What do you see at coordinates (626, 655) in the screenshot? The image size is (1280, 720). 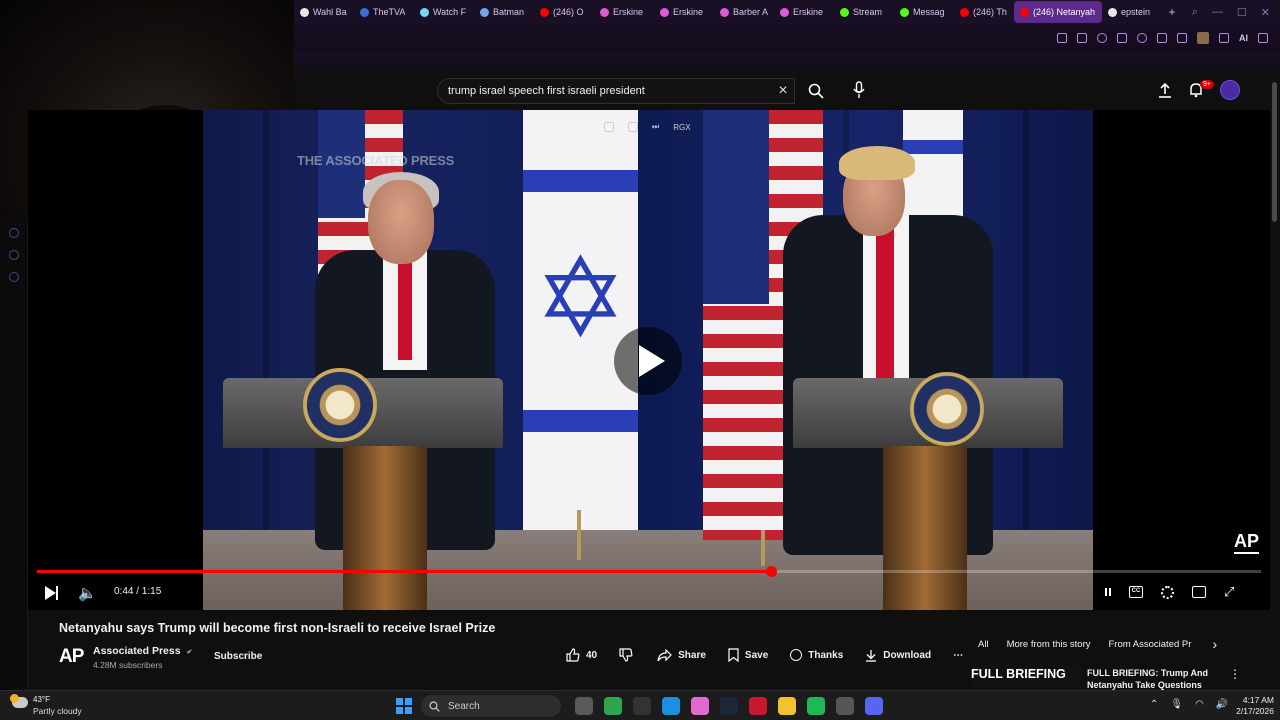 I see `dislike-button` at bounding box center [626, 655].